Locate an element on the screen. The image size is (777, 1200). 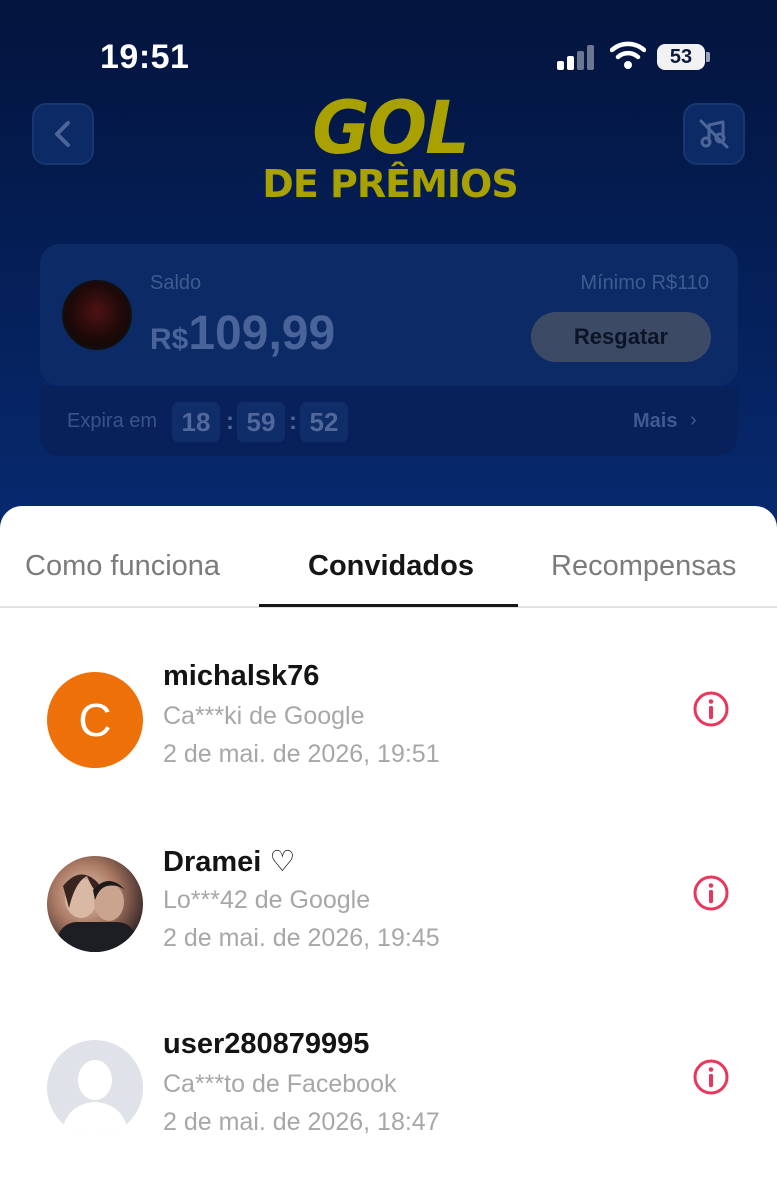
avatar-photo is located at coordinates (97, 913).